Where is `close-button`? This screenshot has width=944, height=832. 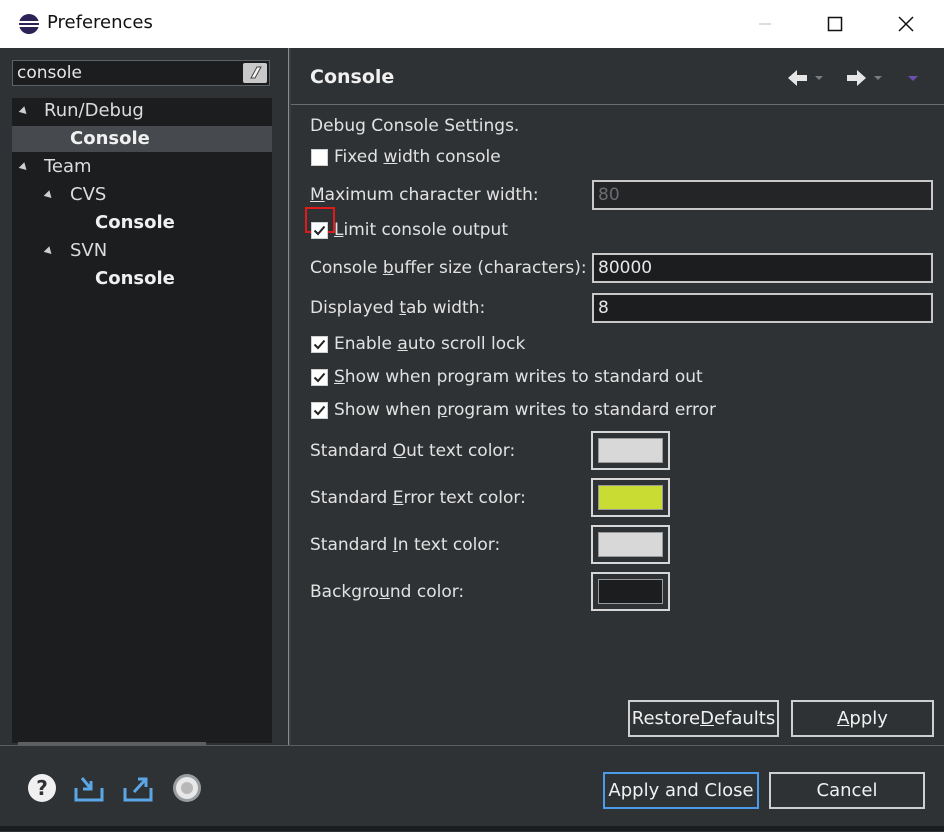 close-button is located at coordinates (906, 24).